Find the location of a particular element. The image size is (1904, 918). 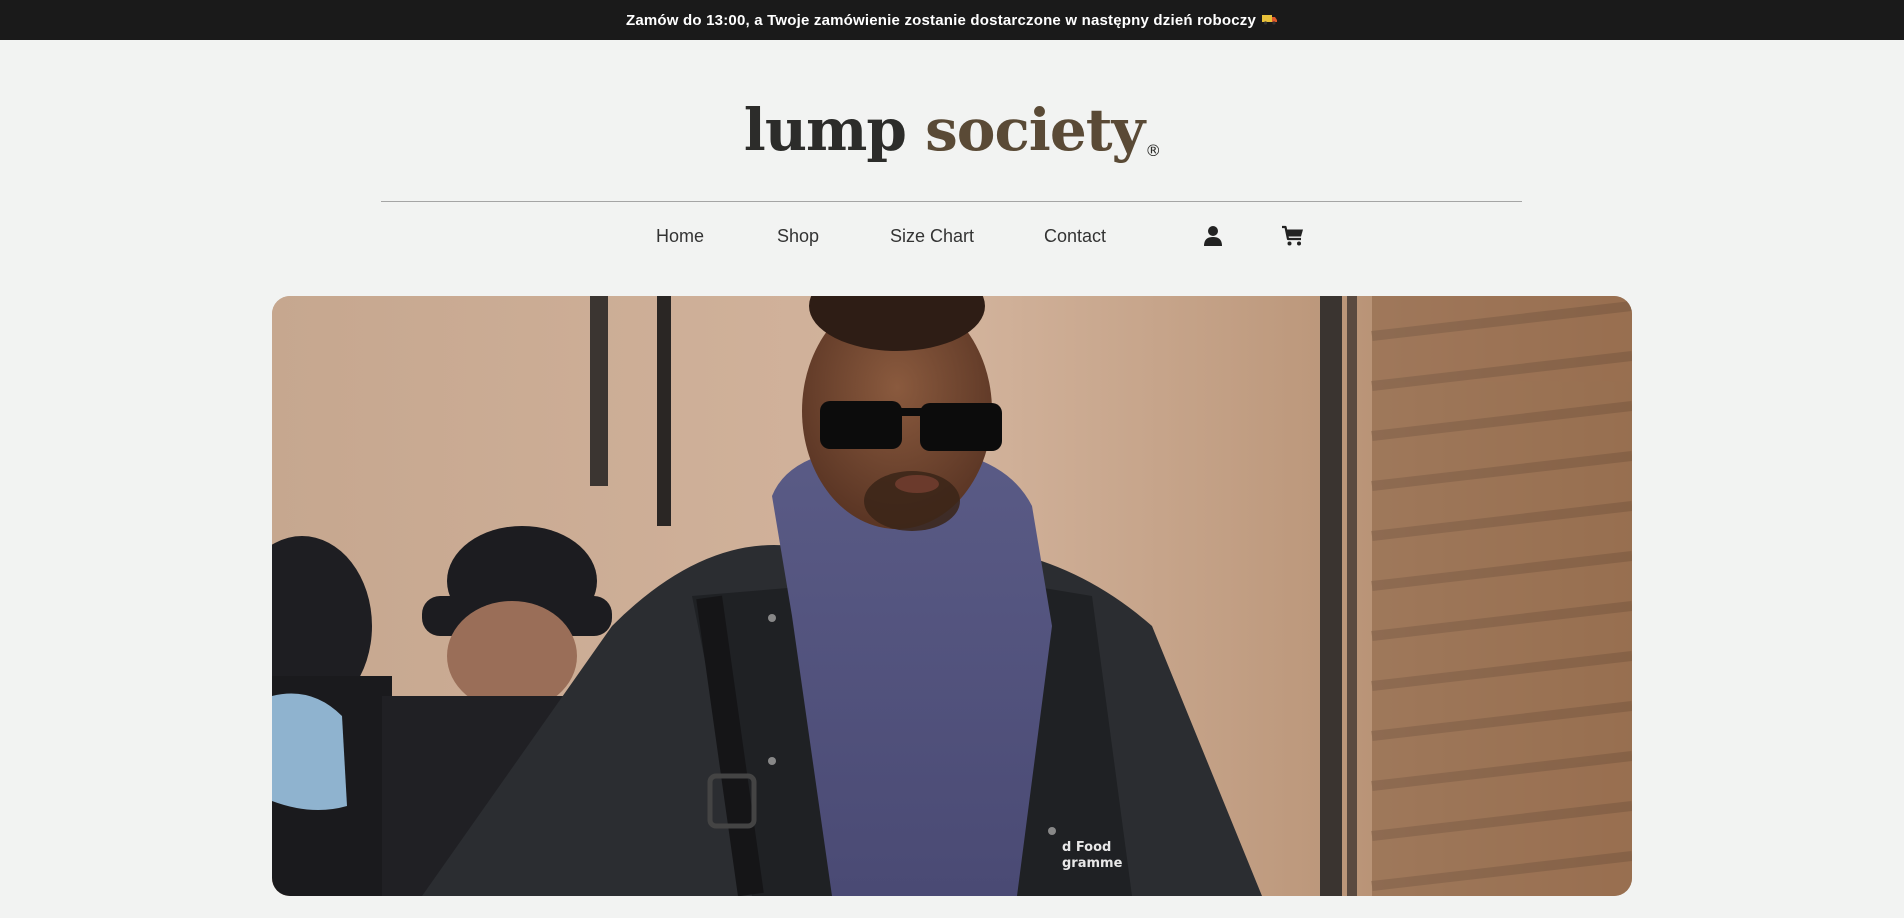

site-logo: lump society® is located at coordinates (952, 140).